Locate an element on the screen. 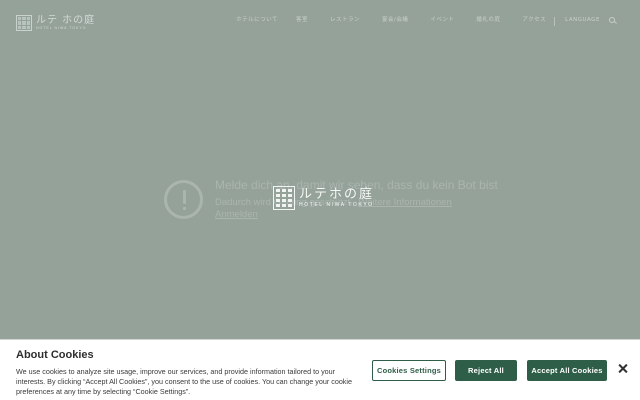  nav-item-about: ホテルについて is located at coordinates (257, 20).